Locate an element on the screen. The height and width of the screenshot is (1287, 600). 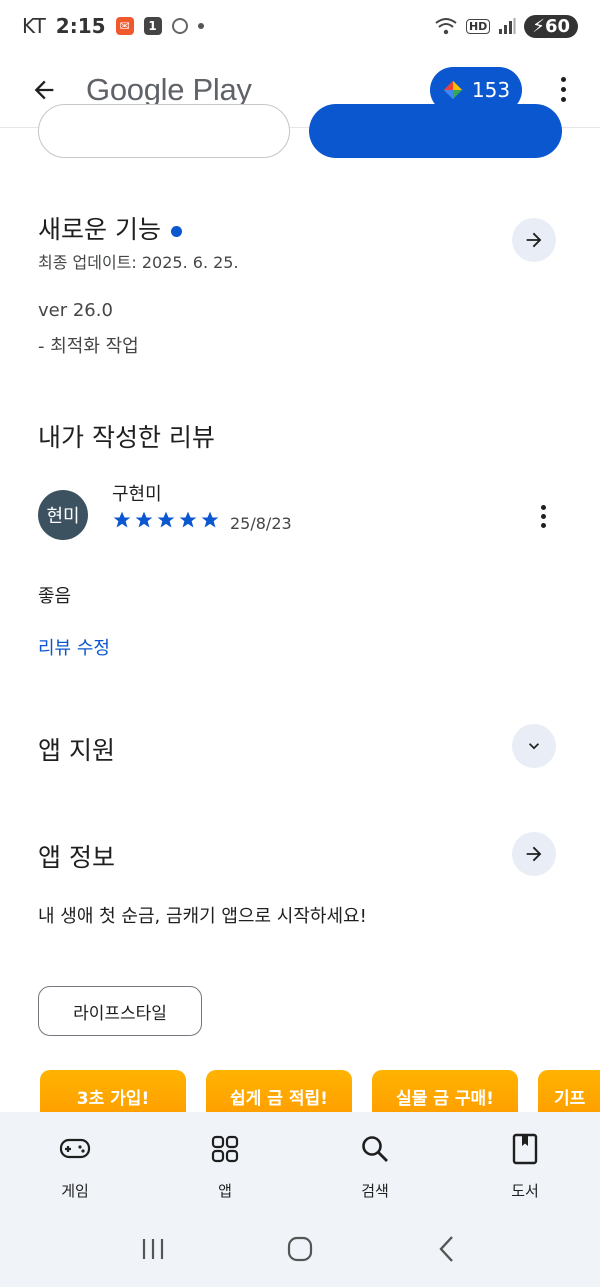
battery-indicator: ⚡60 is located at coordinates (551, 26).